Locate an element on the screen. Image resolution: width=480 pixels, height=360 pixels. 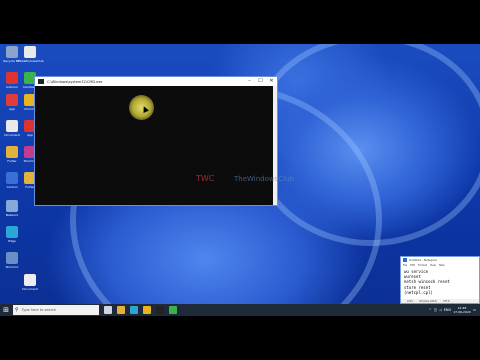
menu-file: File is located at coordinates (405, 265).